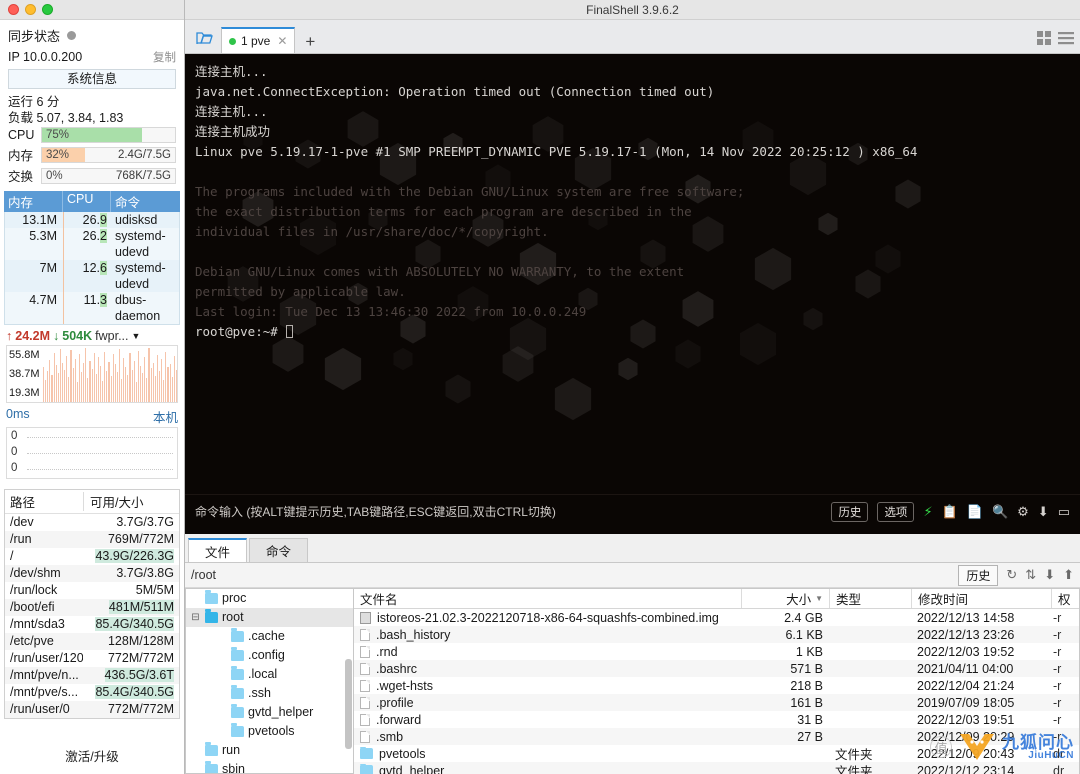 Image resolution: width=1080 pixels, height=774 pixels. Describe the element at coordinates (269, 655) in the screenshot. I see `tree-node-.config: .config` at that location.